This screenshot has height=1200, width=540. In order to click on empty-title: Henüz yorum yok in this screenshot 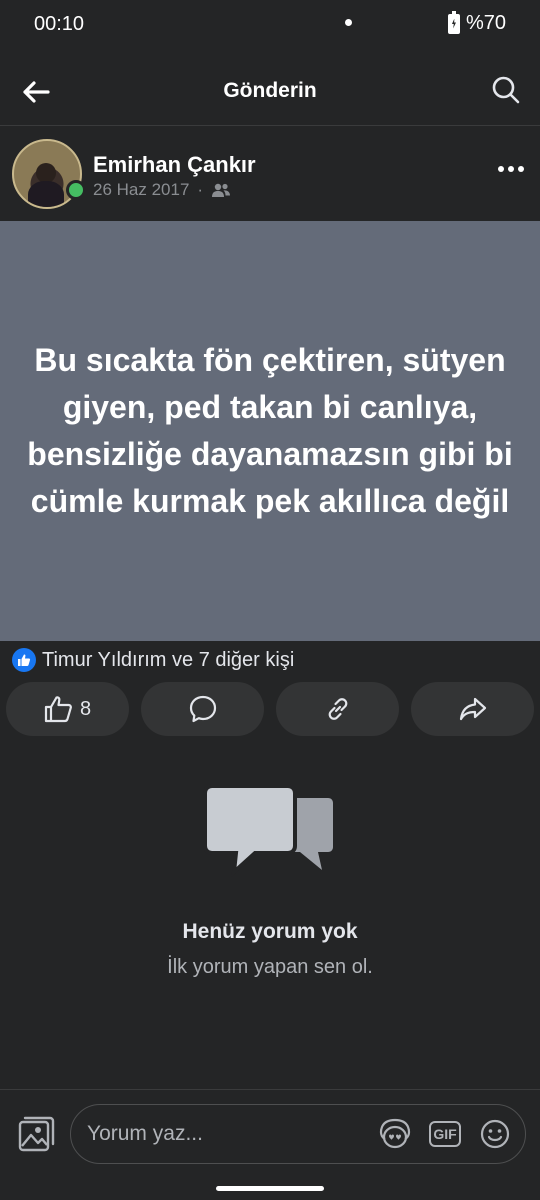, I will do `click(270, 931)`.